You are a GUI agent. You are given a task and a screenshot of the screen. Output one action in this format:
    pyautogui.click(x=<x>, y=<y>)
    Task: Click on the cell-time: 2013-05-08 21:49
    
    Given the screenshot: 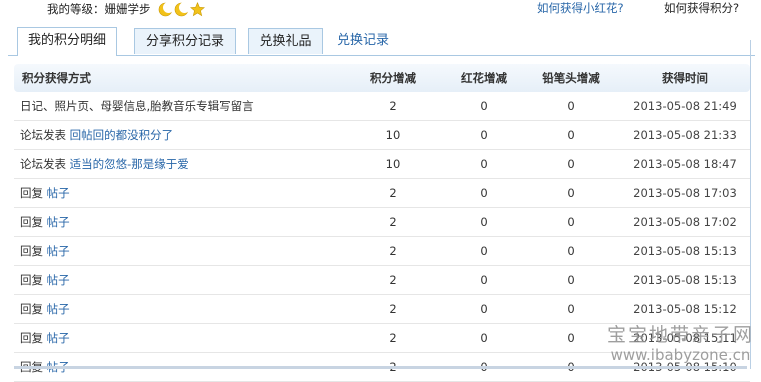 What is the action you would take?
    pyautogui.click(x=685, y=106)
    